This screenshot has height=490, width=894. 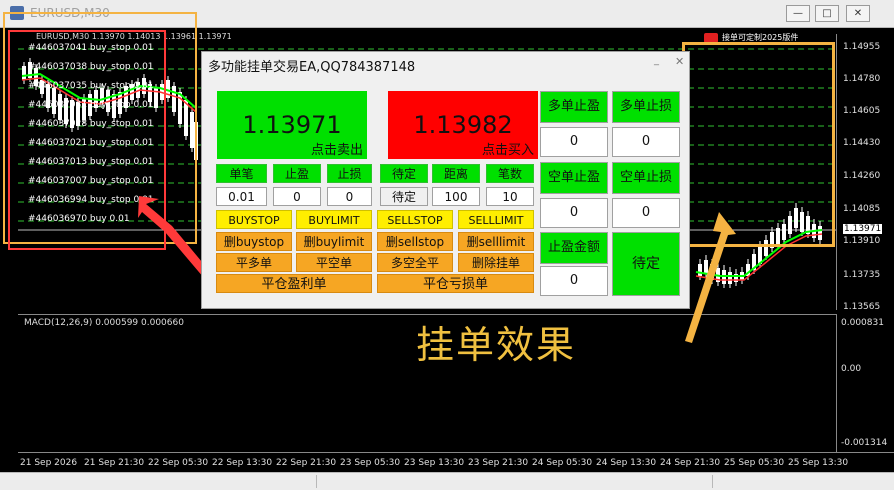 I want to click on selllimit-button: SELLLIMIT, so click(x=496, y=219).